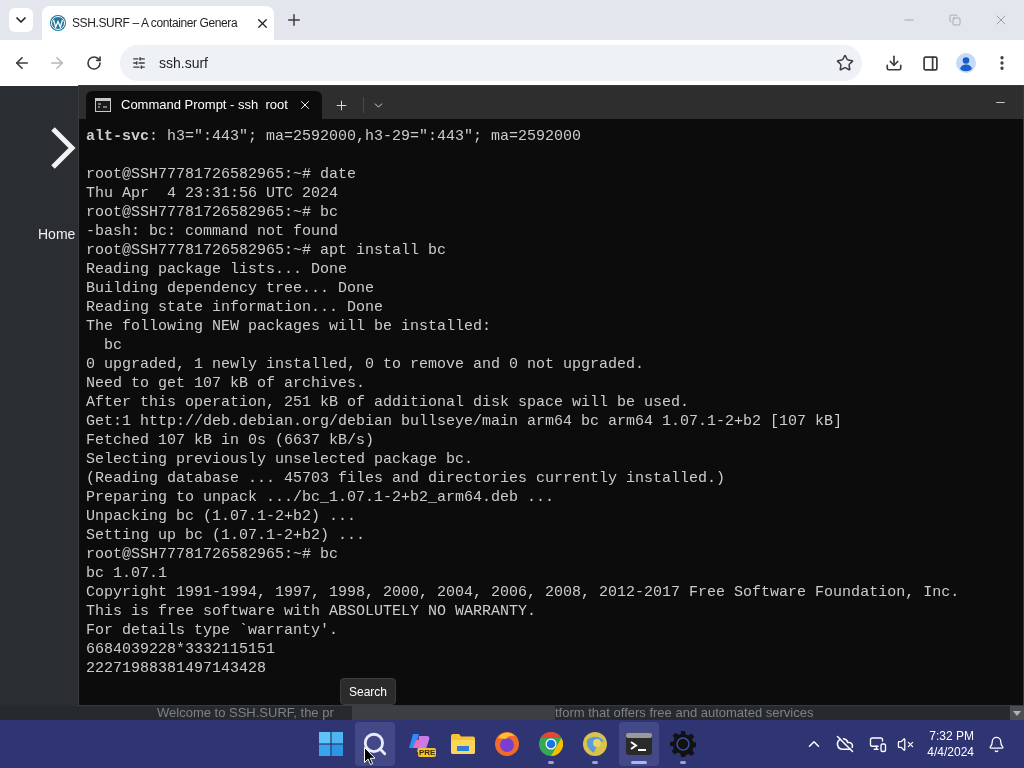 This screenshot has height=768, width=1024. What do you see at coordinates (334, 136) in the screenshot?
I see `terminal-line: alt-svc: h3=":443"; ma=2592000,h3-29=":443"; ma=2592000` at bounding box center [334, 136].